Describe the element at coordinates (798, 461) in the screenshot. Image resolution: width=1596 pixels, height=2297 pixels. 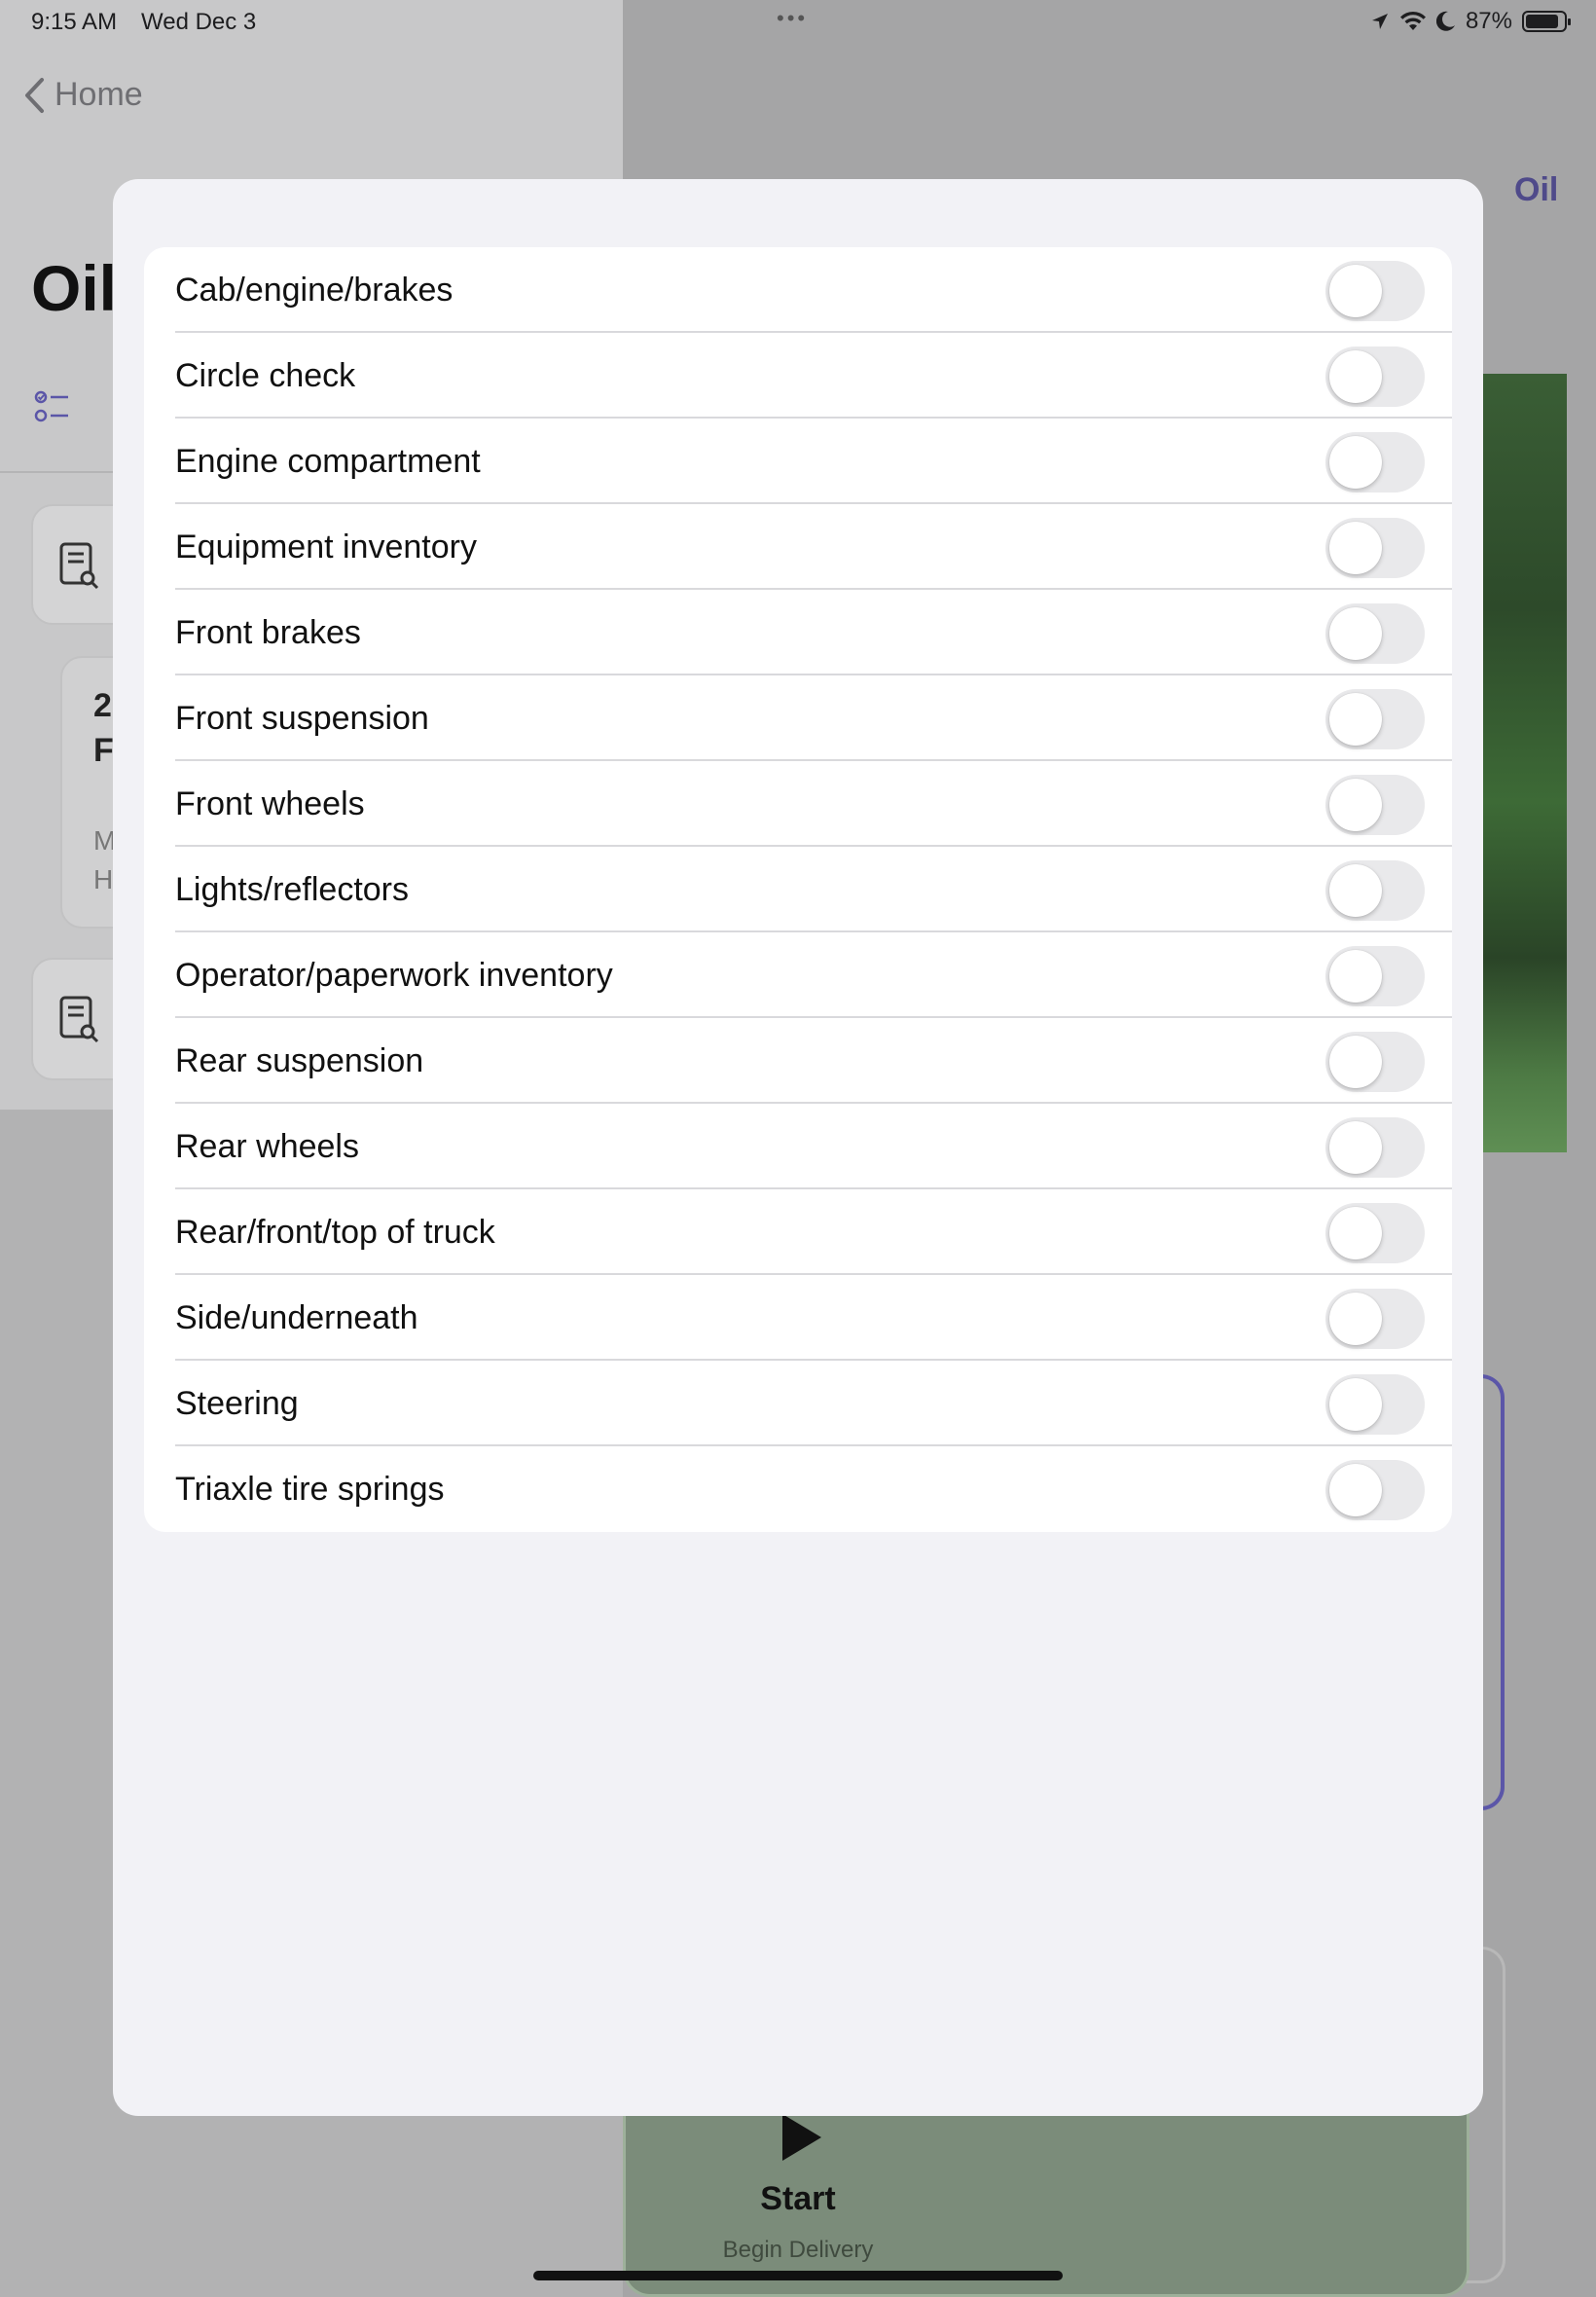
I see `checklist-row: Engine compartment` at that location.